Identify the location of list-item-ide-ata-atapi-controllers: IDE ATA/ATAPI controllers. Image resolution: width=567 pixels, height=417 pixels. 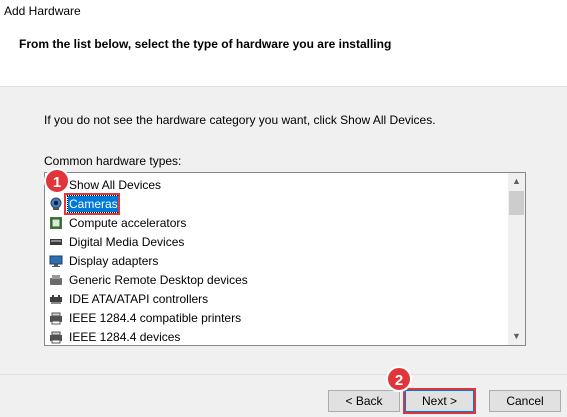
(129, 299).